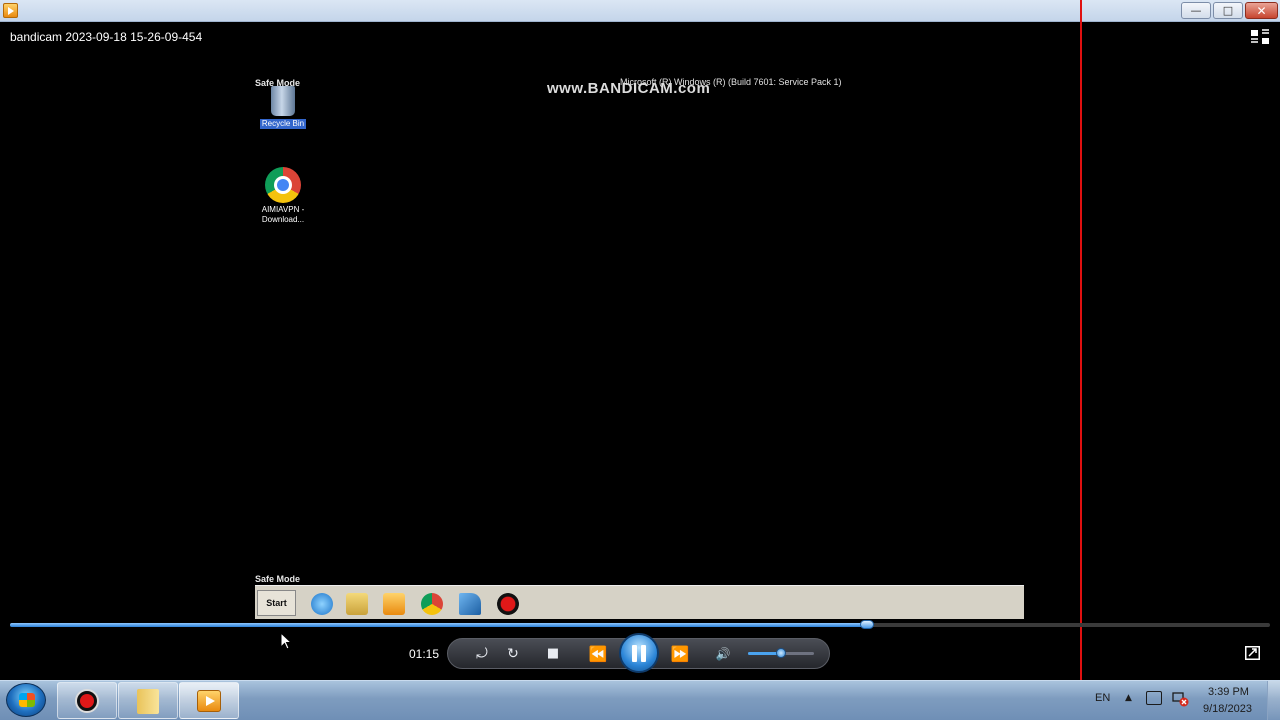  I want to click on video-title: bandicam 2023-09-18 15-26-09-454, so click(106, 37).